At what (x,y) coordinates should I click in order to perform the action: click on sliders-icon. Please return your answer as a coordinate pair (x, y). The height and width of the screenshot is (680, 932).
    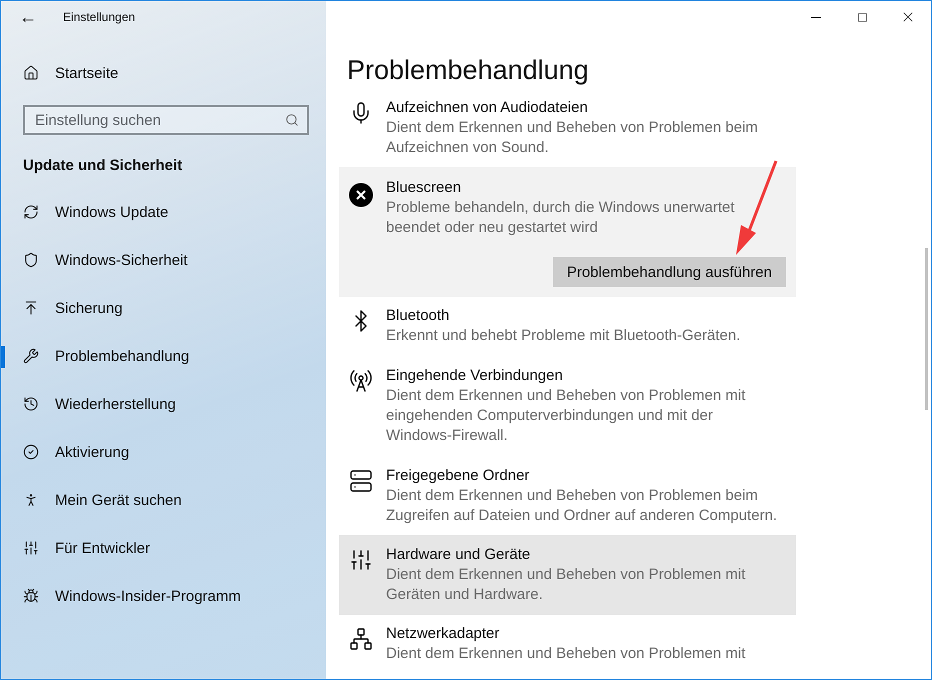
    Looking at the image, I should click on (31, 548).